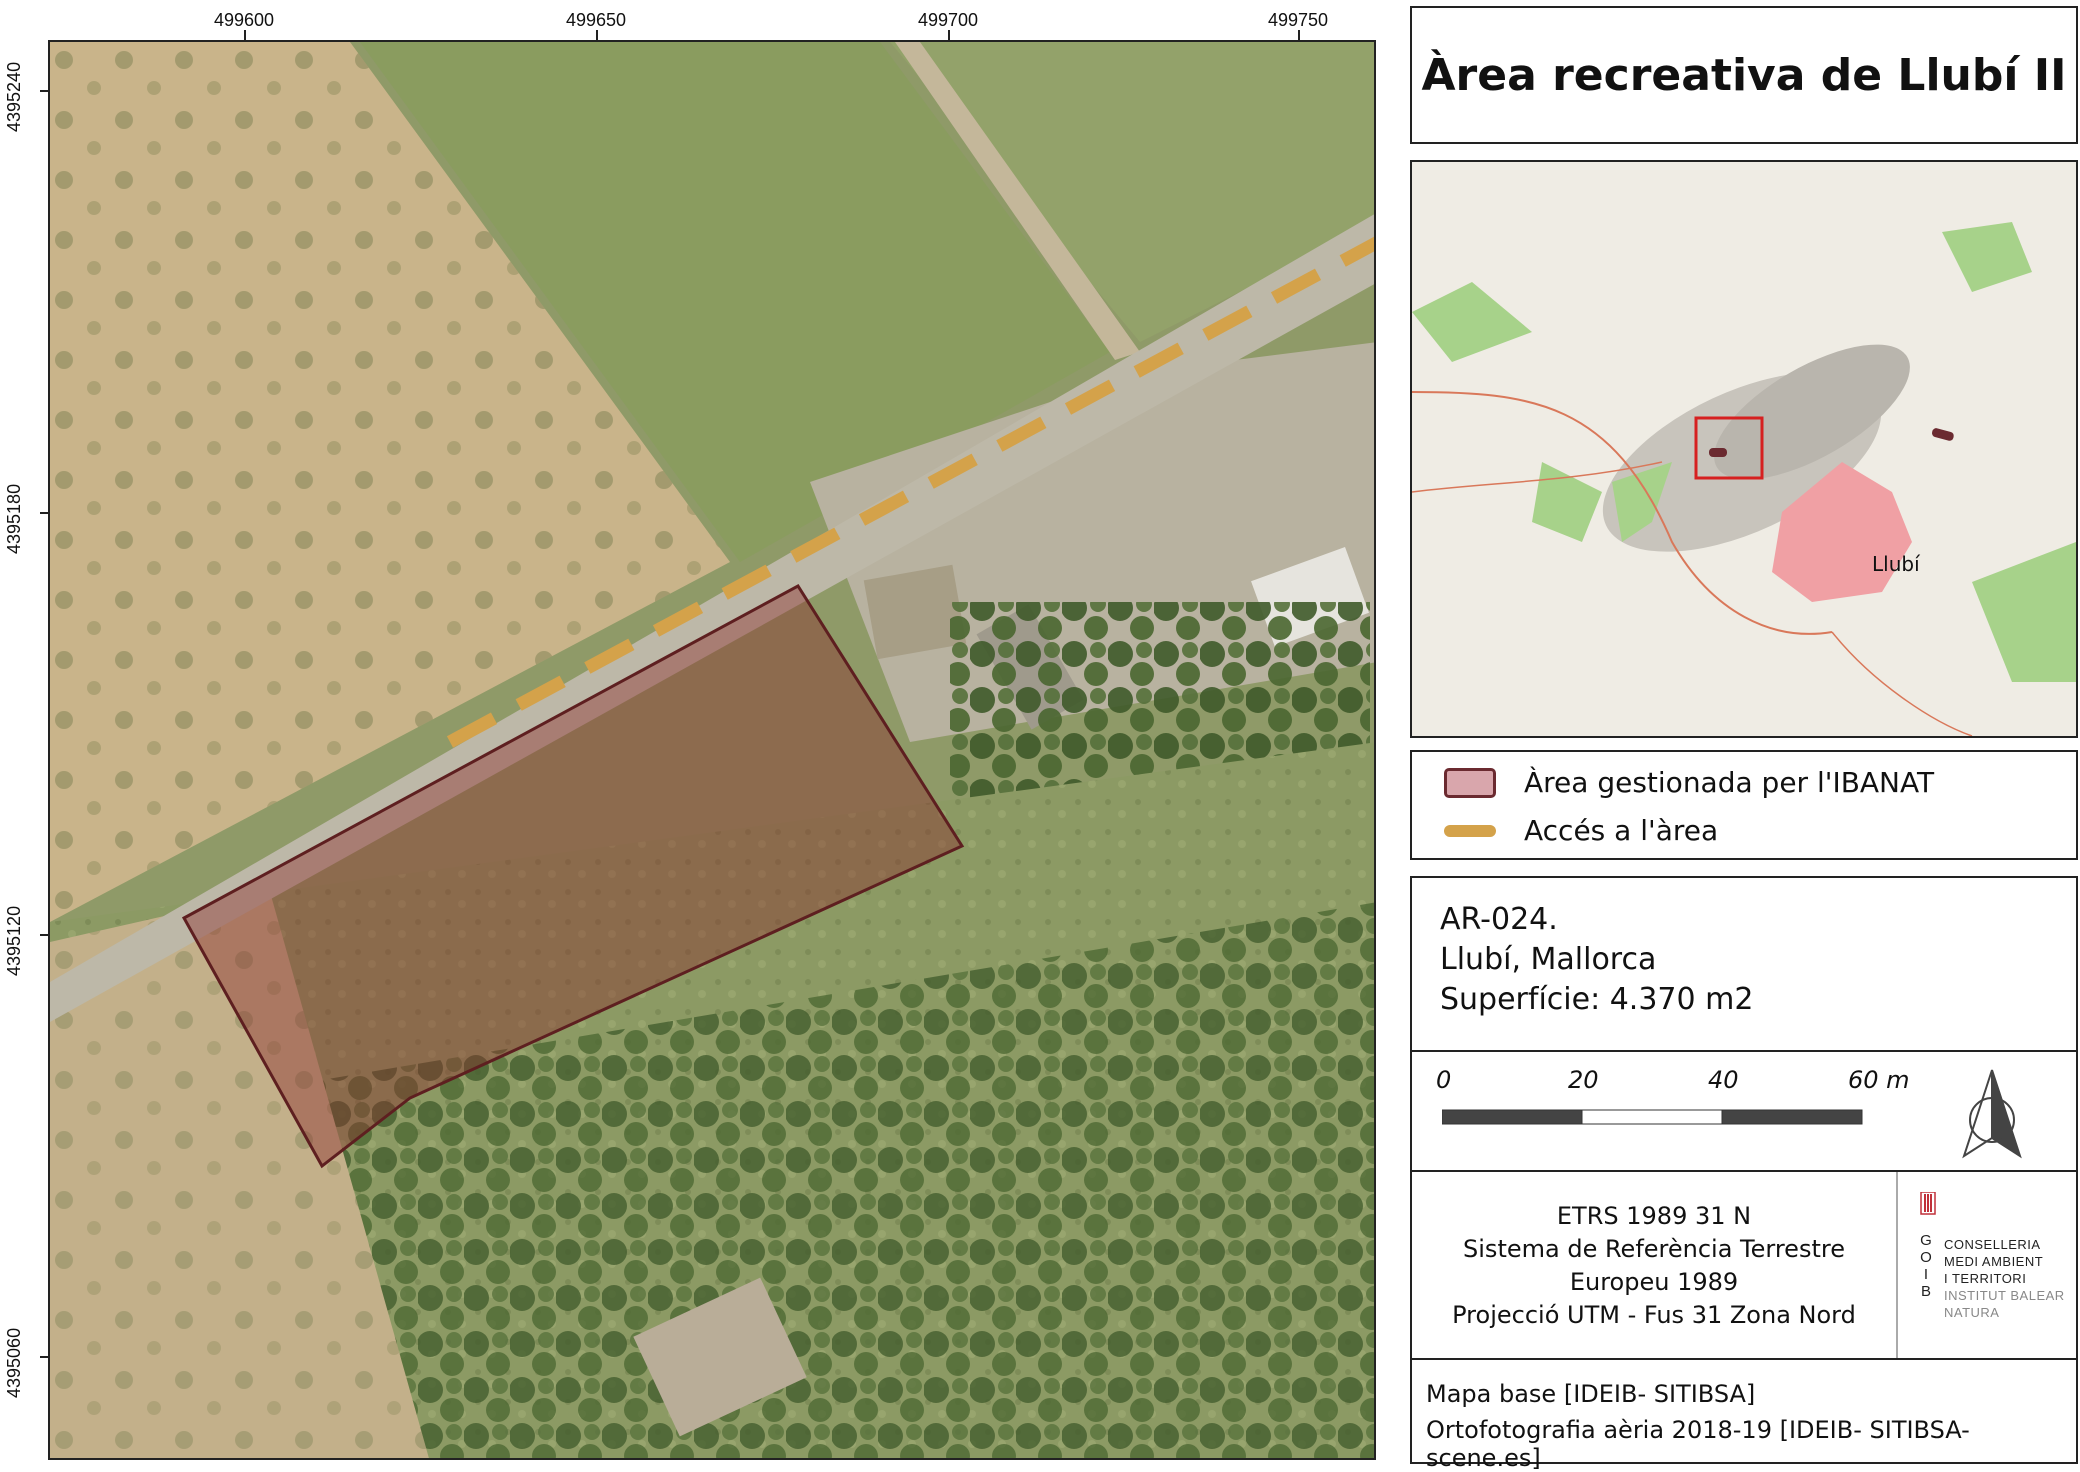 The width and height of the screenshot is (2080, 1472). Describe the element at coordinates (1583, 1080) in the screenshot. I see `scale-label: 20` at that location.